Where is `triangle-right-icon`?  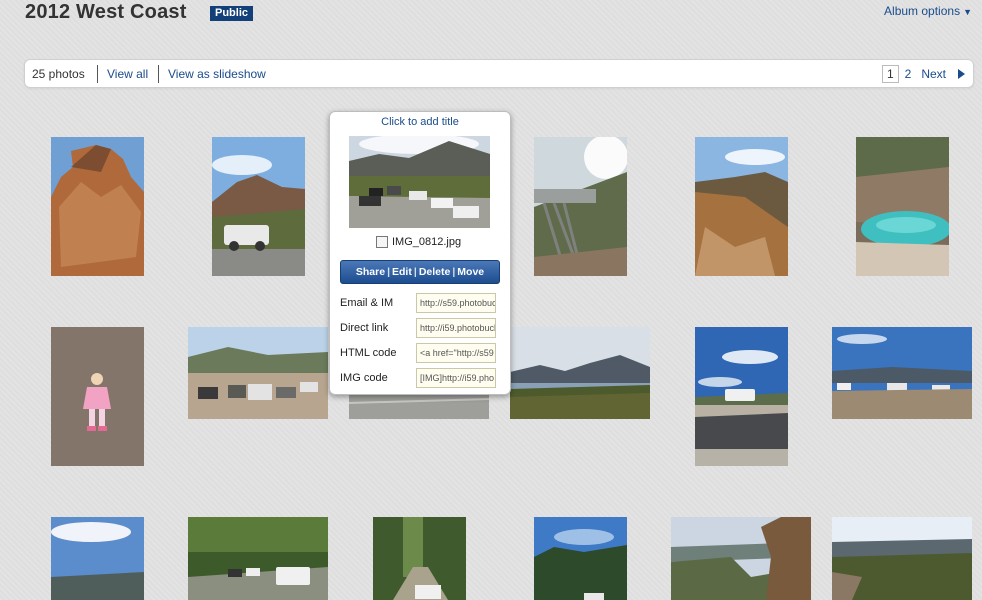 triangle-right-icon is located at coordinates (961, 74).